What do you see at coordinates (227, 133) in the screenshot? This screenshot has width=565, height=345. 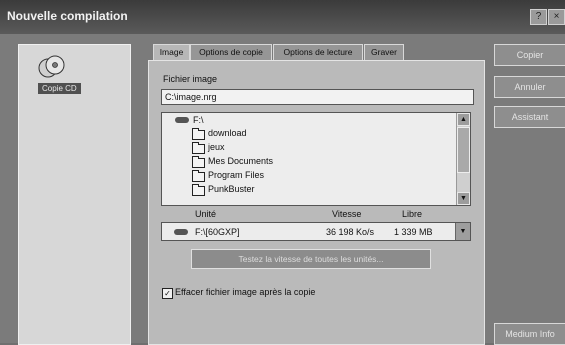 I see `tree-folder-download: download` at bounding box center [227, 133].